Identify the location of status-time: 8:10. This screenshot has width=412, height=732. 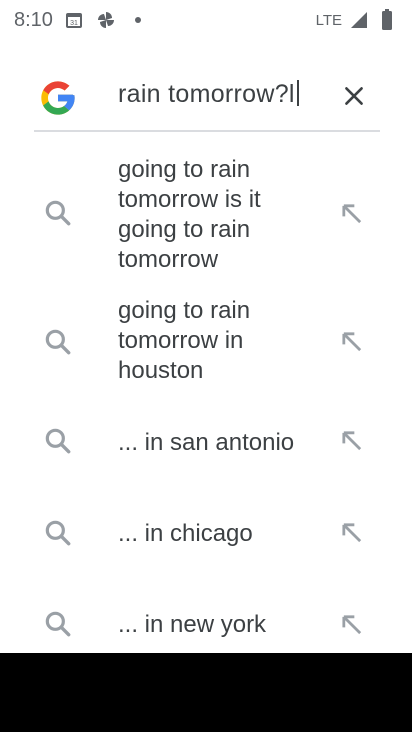
(33, 19).